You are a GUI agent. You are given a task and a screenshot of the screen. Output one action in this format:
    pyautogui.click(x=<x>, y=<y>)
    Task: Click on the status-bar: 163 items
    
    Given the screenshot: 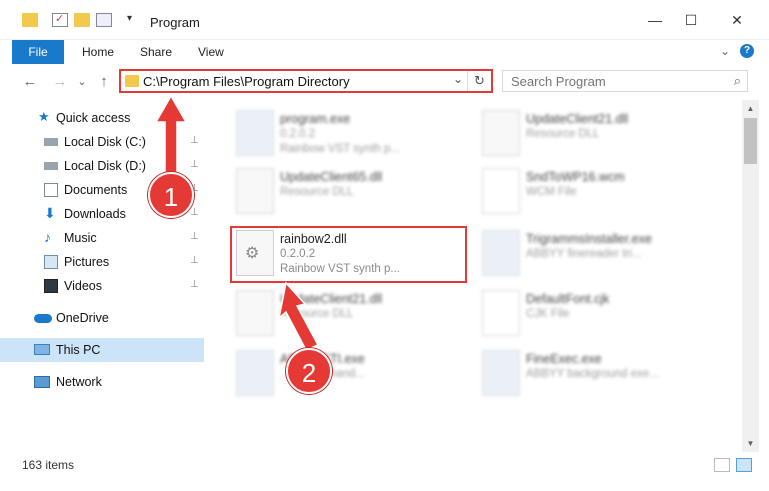 What is the action you would take?
    pyautogui.click(x=384, y=471)
    